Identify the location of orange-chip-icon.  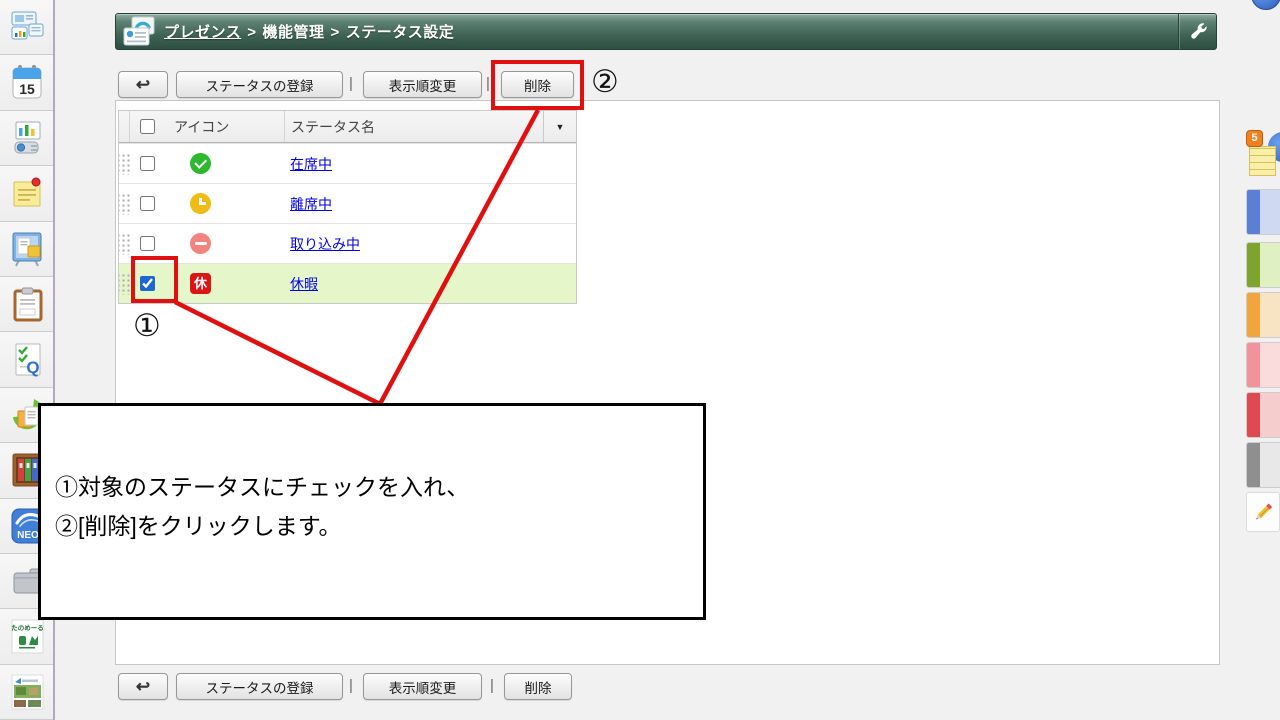
(1263, 315).